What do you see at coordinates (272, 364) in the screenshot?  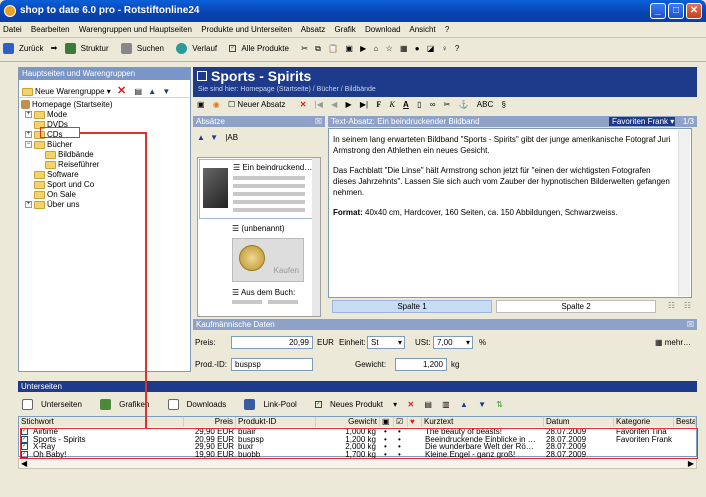 I see `product-id-input: buspsp` at bounding box center [272, 364].